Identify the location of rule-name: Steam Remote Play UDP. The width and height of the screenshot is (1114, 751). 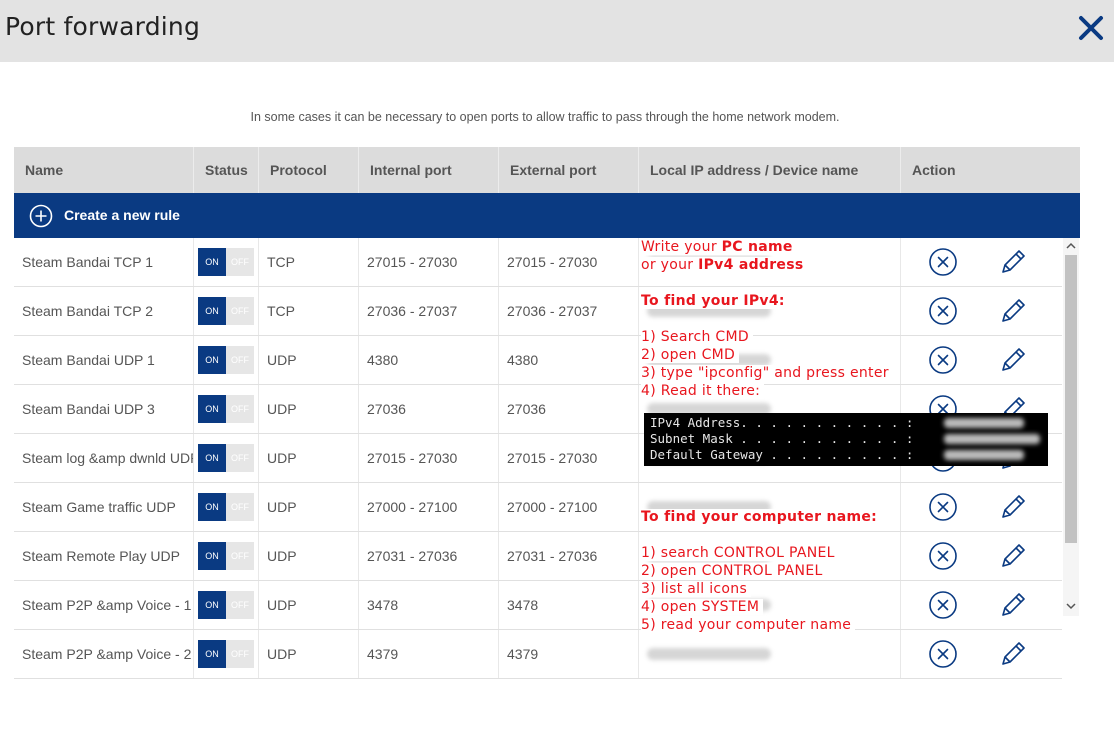
(104, 556).